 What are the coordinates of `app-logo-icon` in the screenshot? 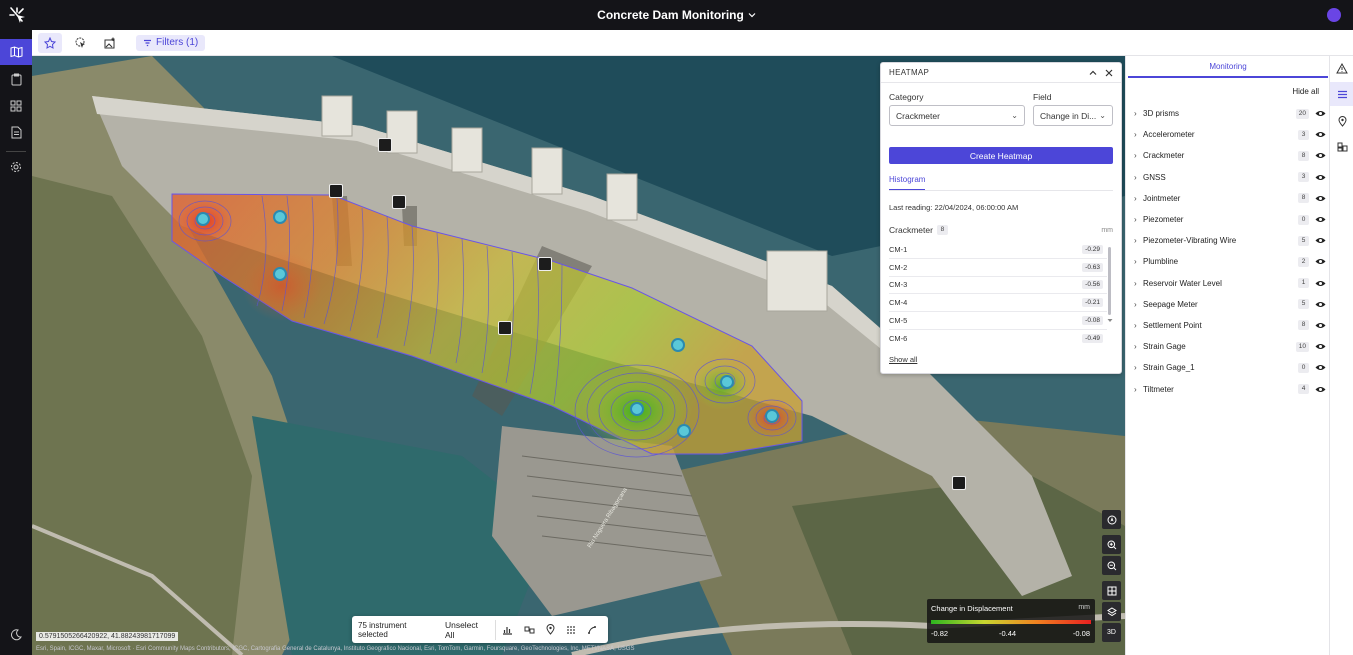 It's located at (17, 15).